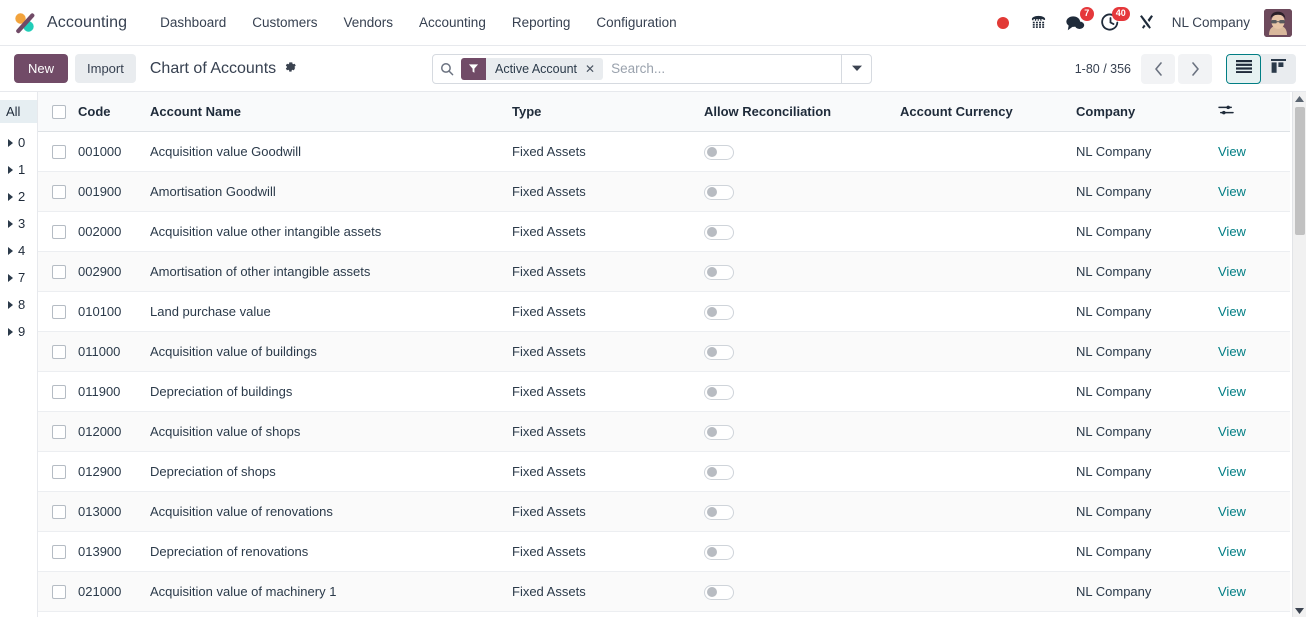  Describe the element at coordinates (290, 68) in the screenshot. I see `gear-icon` at that location.